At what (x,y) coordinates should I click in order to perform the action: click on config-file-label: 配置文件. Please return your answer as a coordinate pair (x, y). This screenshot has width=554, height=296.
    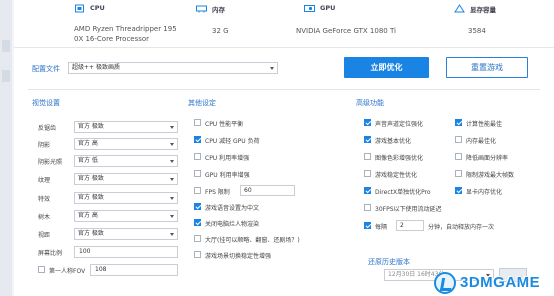
    Looking at the image, I should click on (46, 69).